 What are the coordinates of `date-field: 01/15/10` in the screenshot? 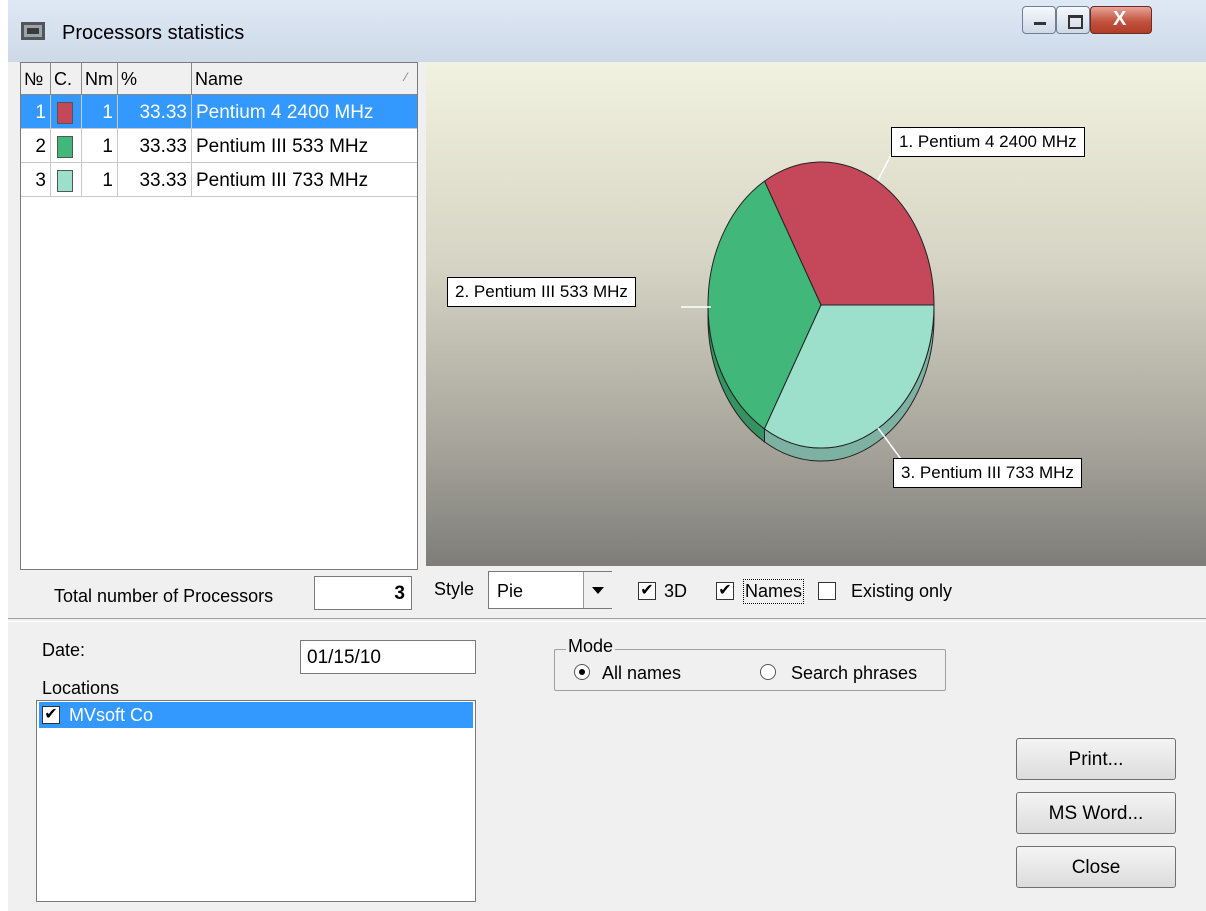 It's located at (388, 657).